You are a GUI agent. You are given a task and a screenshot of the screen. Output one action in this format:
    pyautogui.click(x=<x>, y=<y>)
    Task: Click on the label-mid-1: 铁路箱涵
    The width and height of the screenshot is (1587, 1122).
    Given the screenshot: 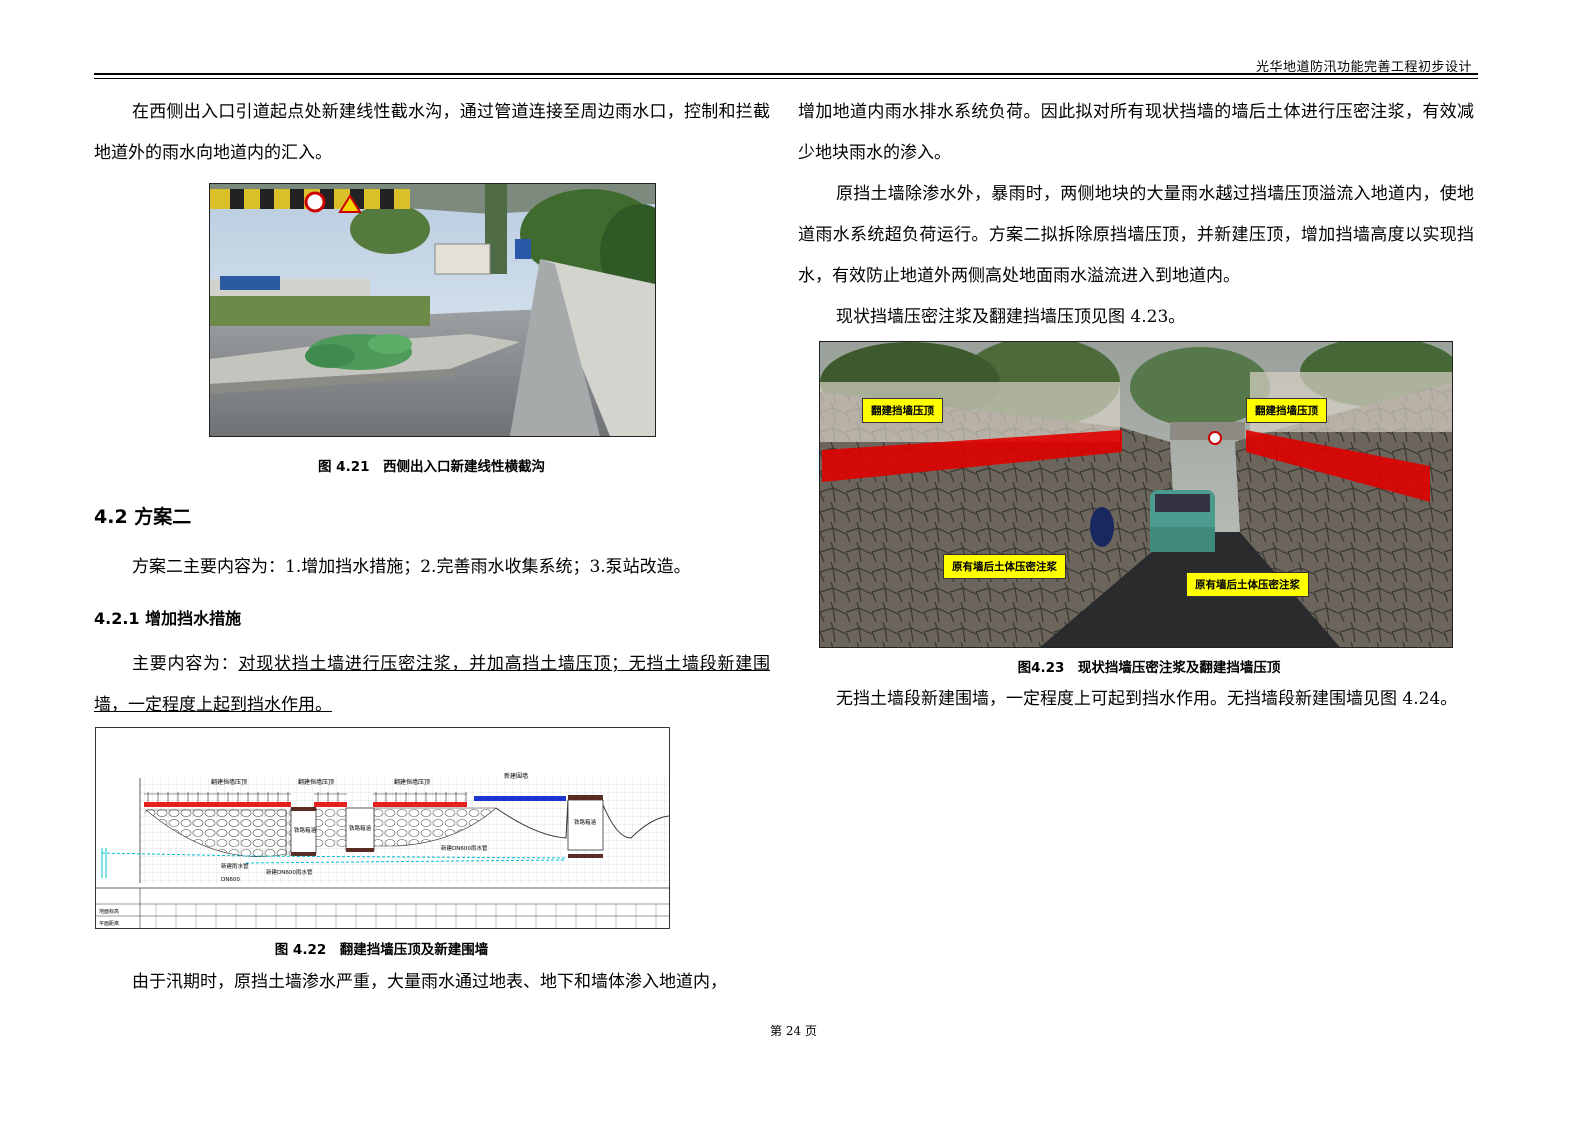 What is the action you would take?
    pyautogui.click(x=305, y=830)
    